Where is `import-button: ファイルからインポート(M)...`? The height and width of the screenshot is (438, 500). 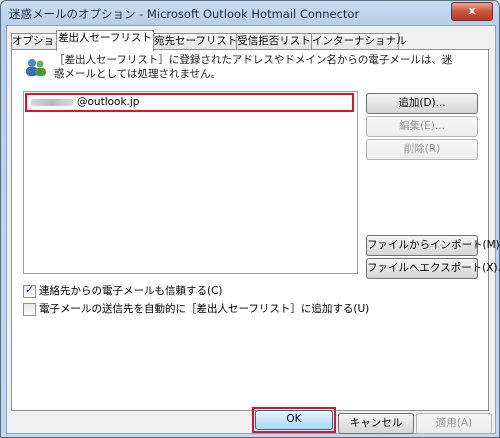 import-button: ファイルからインポート(M)... is located at coordinates (433, 245).